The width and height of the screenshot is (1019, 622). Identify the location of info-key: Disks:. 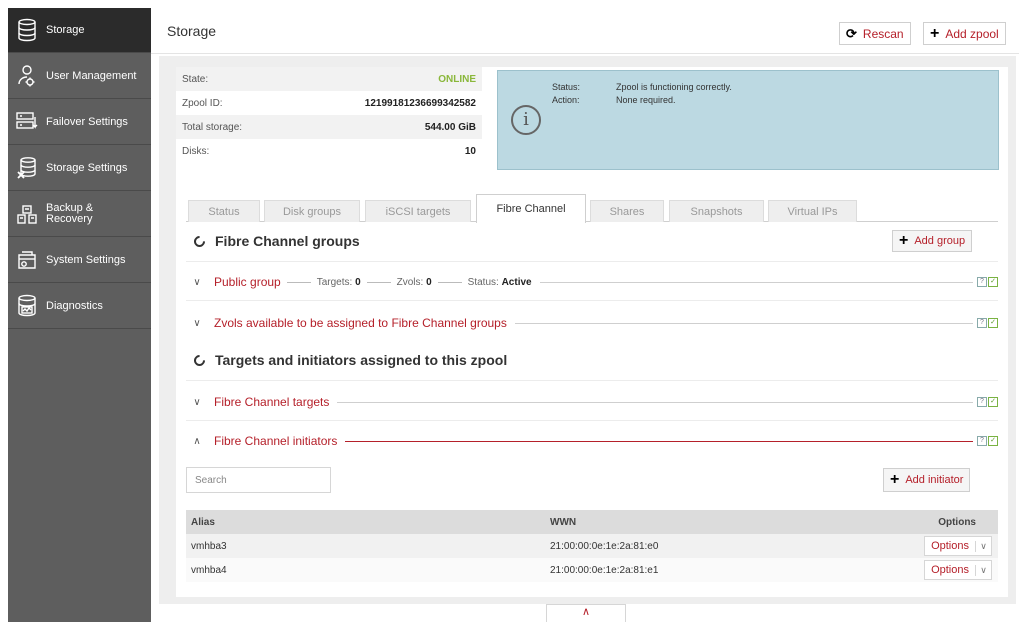
(196, 151).